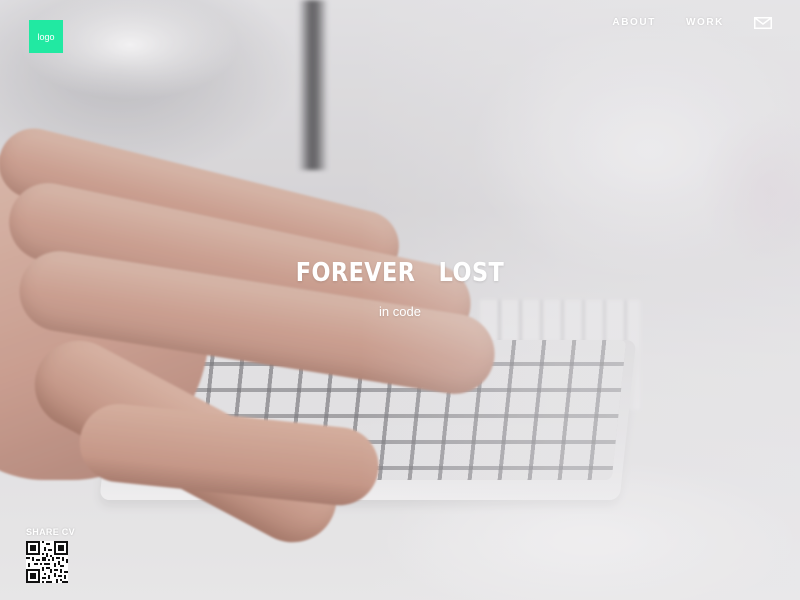 Image resolution: width=800 pixels, height=600 pixels. I want to click on share-cv: SHARE CV, so click(50, 555).